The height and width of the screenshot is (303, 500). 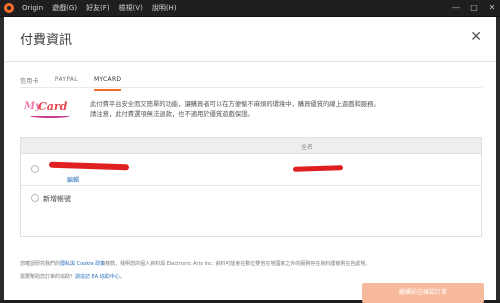 I want to click on mycard-logo: My Card, so click(x=54, y=110).